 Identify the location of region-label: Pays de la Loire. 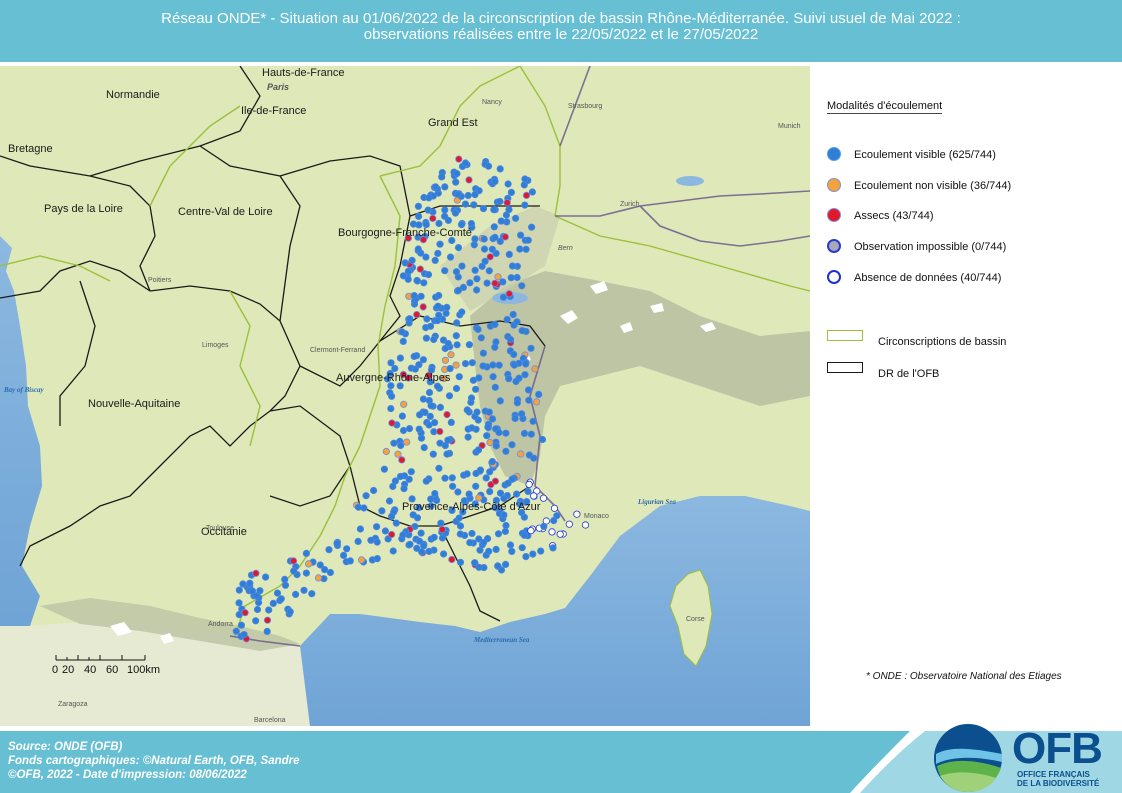
(83, 209).